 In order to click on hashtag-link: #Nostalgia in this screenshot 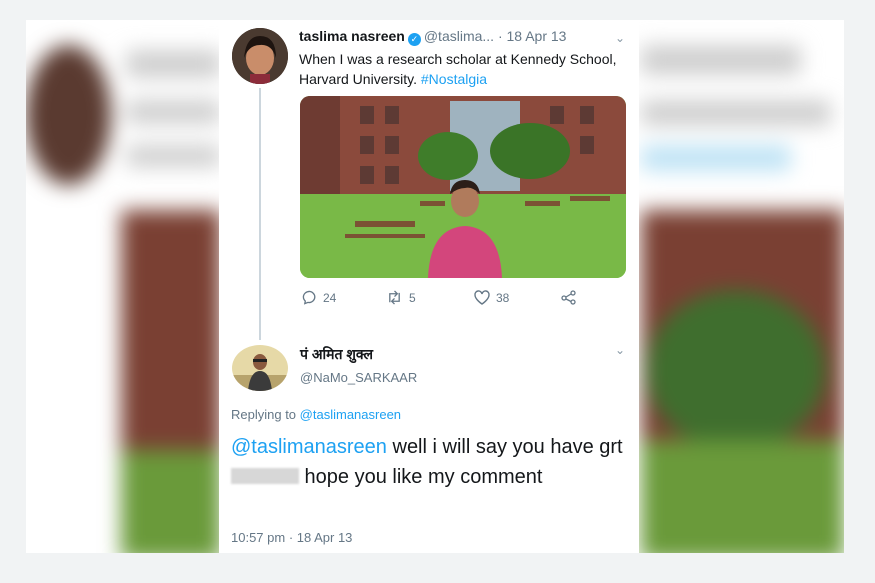, I will do `click(454, 79)`.